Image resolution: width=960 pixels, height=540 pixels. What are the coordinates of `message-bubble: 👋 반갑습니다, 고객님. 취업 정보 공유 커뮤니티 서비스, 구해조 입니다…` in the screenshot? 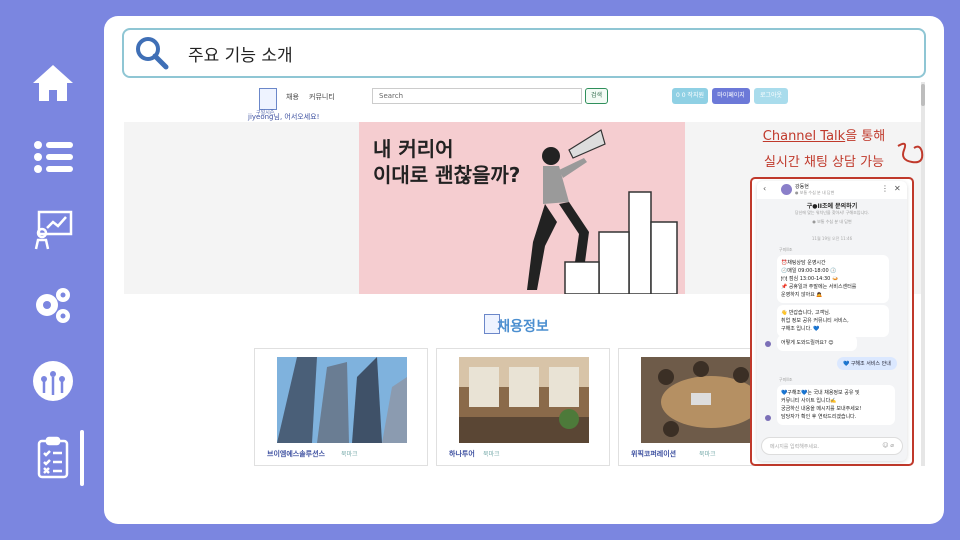 It's located at (833, 321).